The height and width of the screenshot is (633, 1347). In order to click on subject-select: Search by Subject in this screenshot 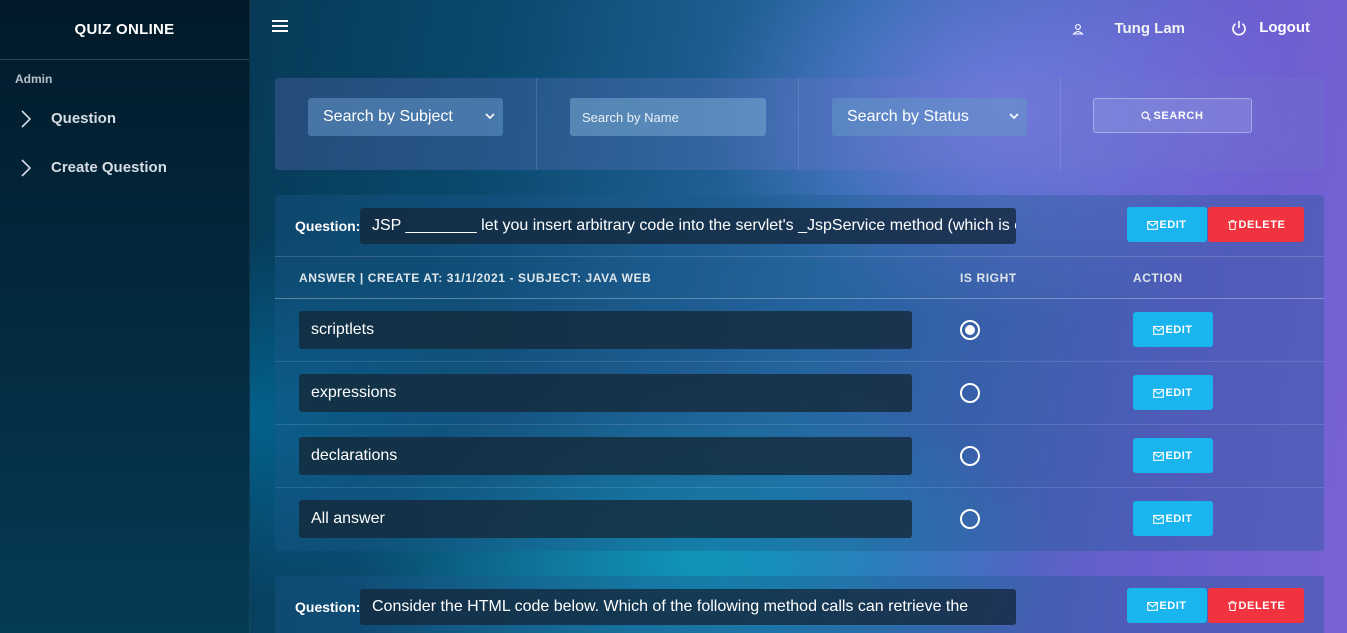, I will do `click(405, 117)`.